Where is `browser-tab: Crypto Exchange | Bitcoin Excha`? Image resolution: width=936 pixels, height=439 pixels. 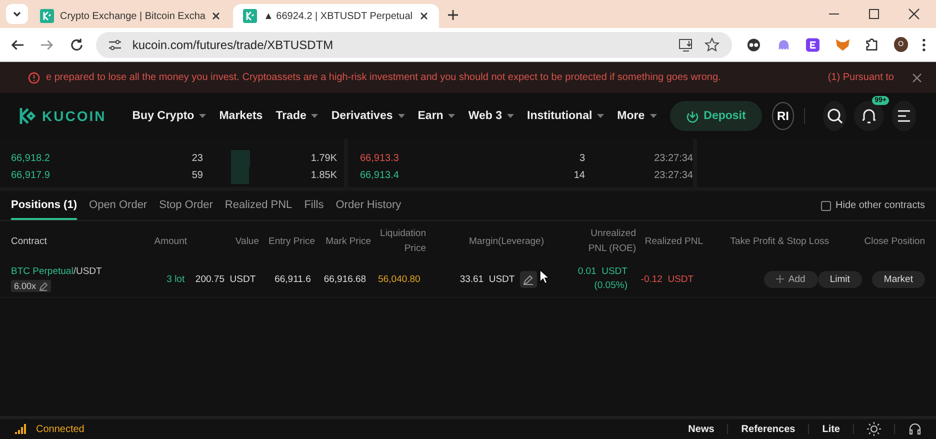 browser-tab: Crypto Exchange | Bitcoin Excha is located at coordinates (131, 16).